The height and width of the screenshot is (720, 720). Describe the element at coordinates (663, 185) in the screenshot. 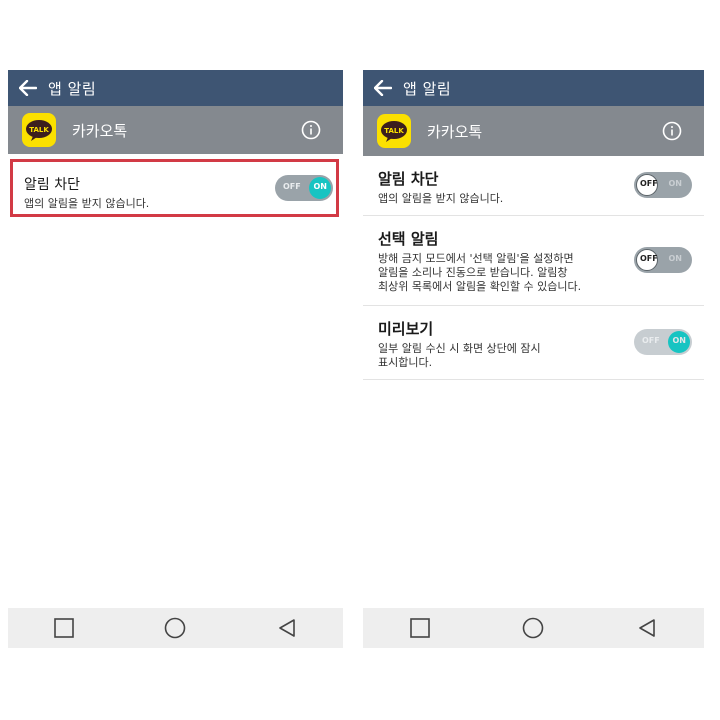

I see `block-notifications-toggle: OFF ON` at that location.